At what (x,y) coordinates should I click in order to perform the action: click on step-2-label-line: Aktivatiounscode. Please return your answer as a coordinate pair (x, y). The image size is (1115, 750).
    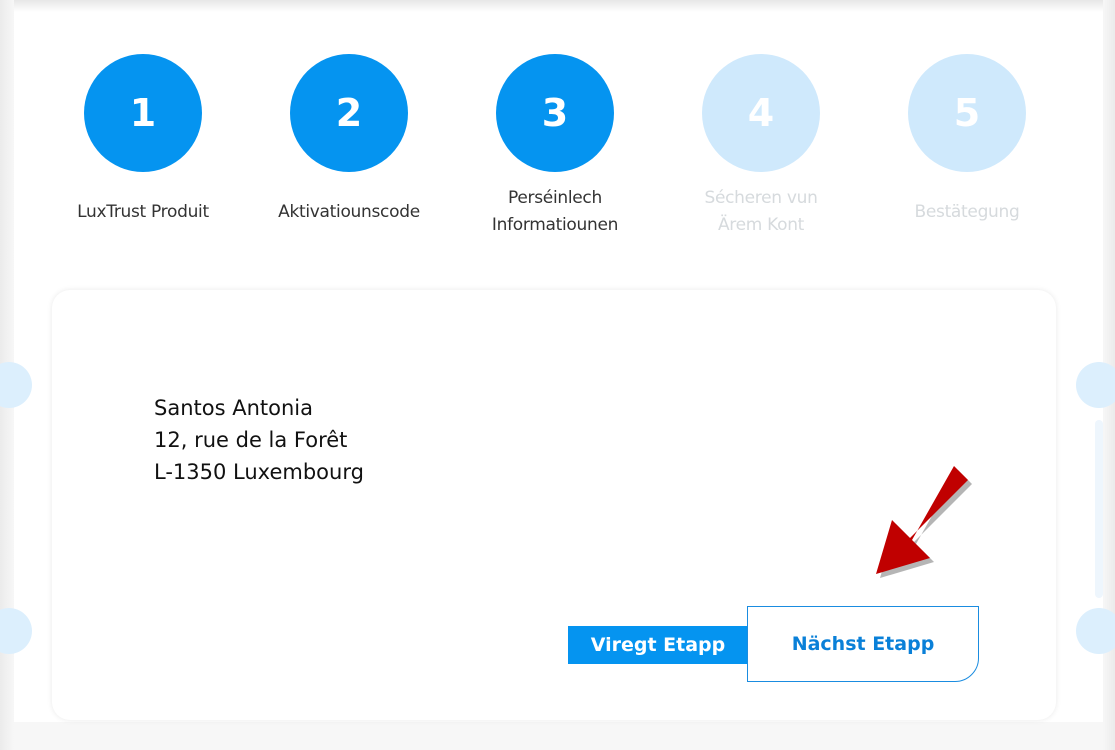
    Looking at the image, I should click on (349, 211).